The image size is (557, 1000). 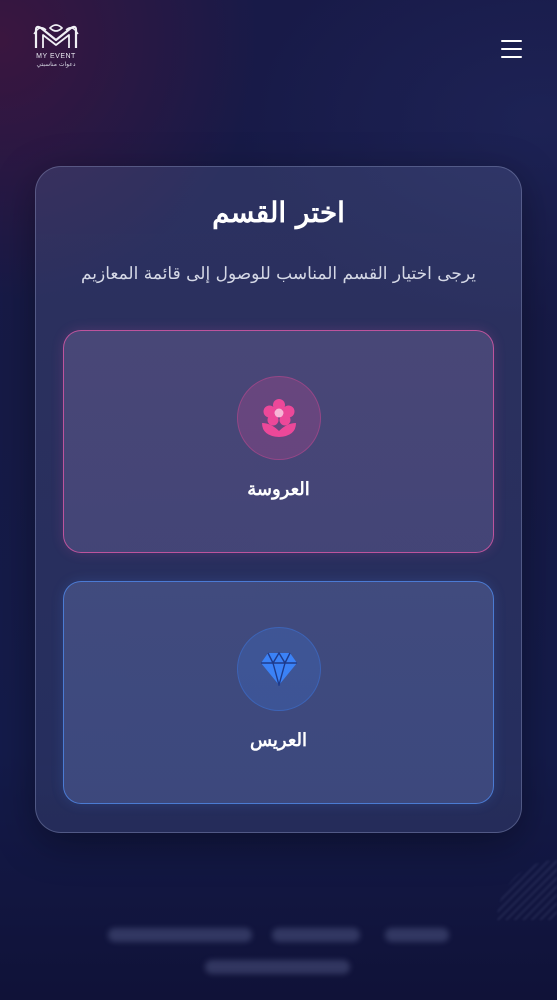 I want to click on diamond-icon, so click(x=279, y=669).